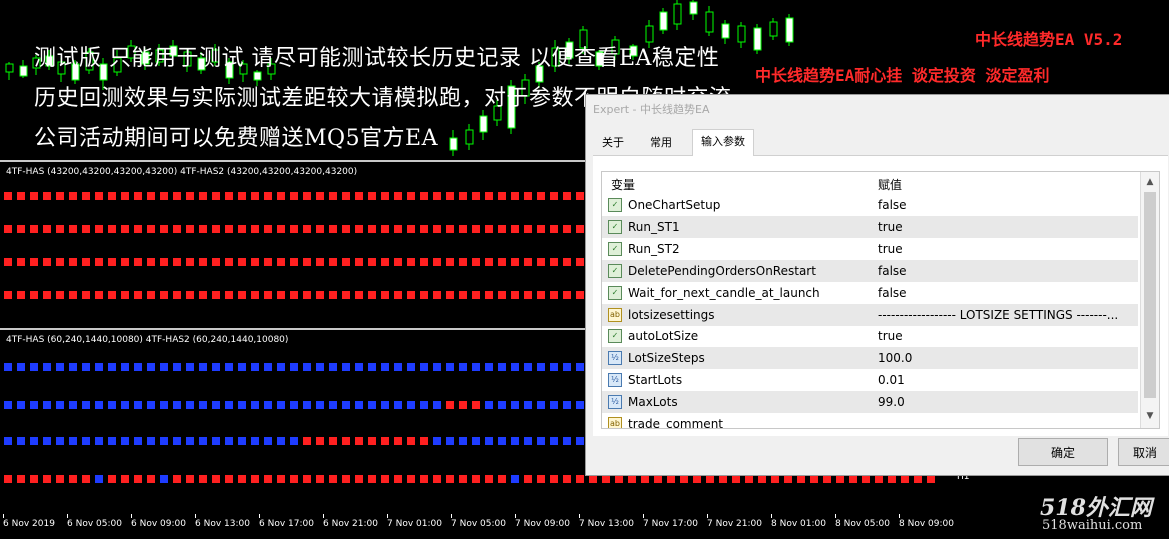  Describe the element at coordinates (890, 184) in the screenshot. I see `column-header-value: 赋值` at that location.